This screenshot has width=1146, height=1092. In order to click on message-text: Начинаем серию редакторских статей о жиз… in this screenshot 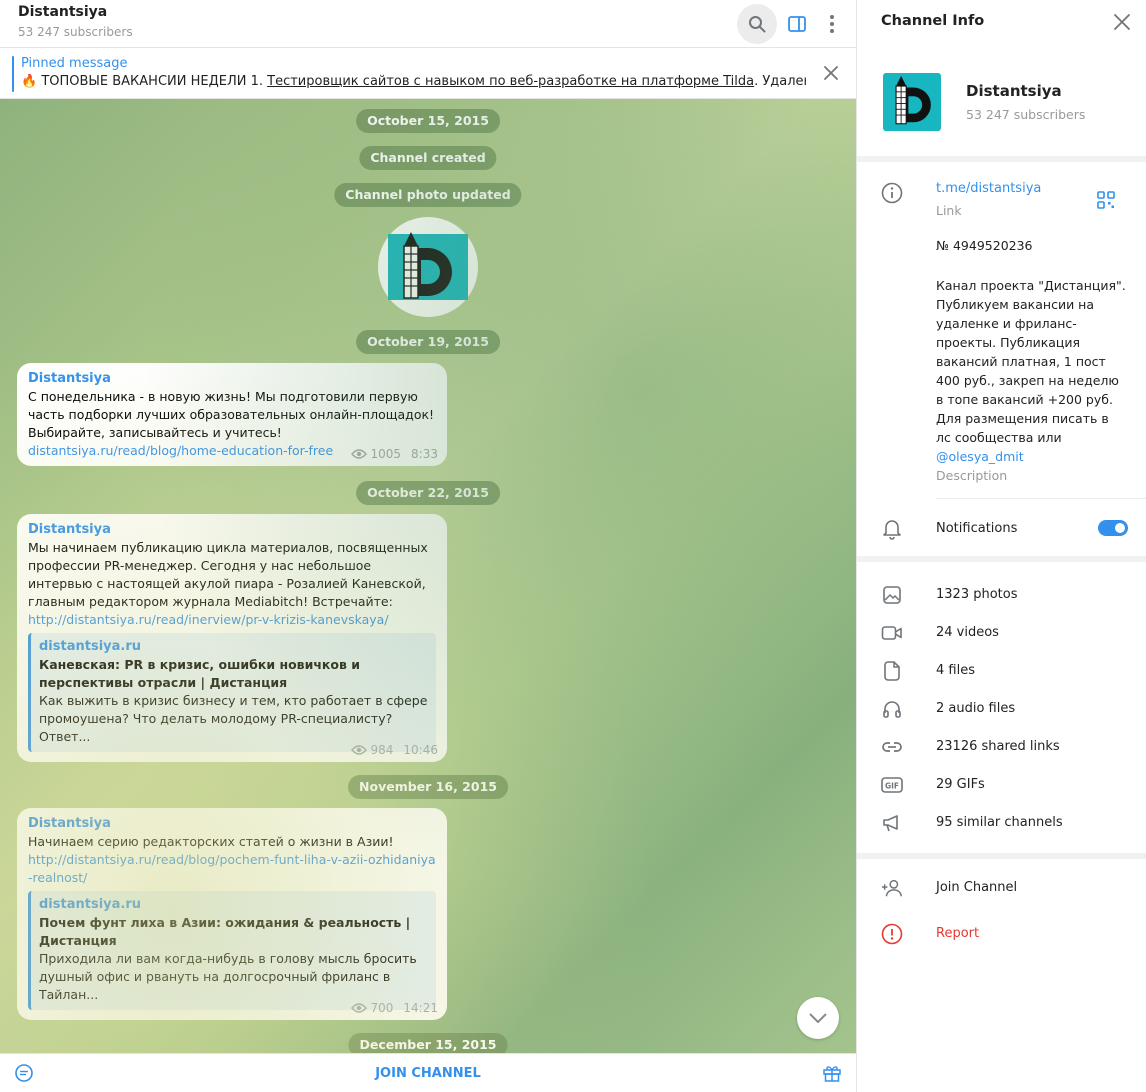, I will do `click(211, 841)`.